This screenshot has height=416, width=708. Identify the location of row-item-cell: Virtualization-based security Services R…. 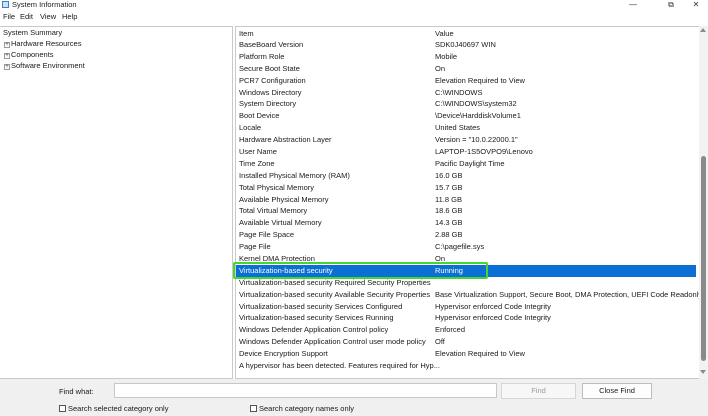
(316, 318).